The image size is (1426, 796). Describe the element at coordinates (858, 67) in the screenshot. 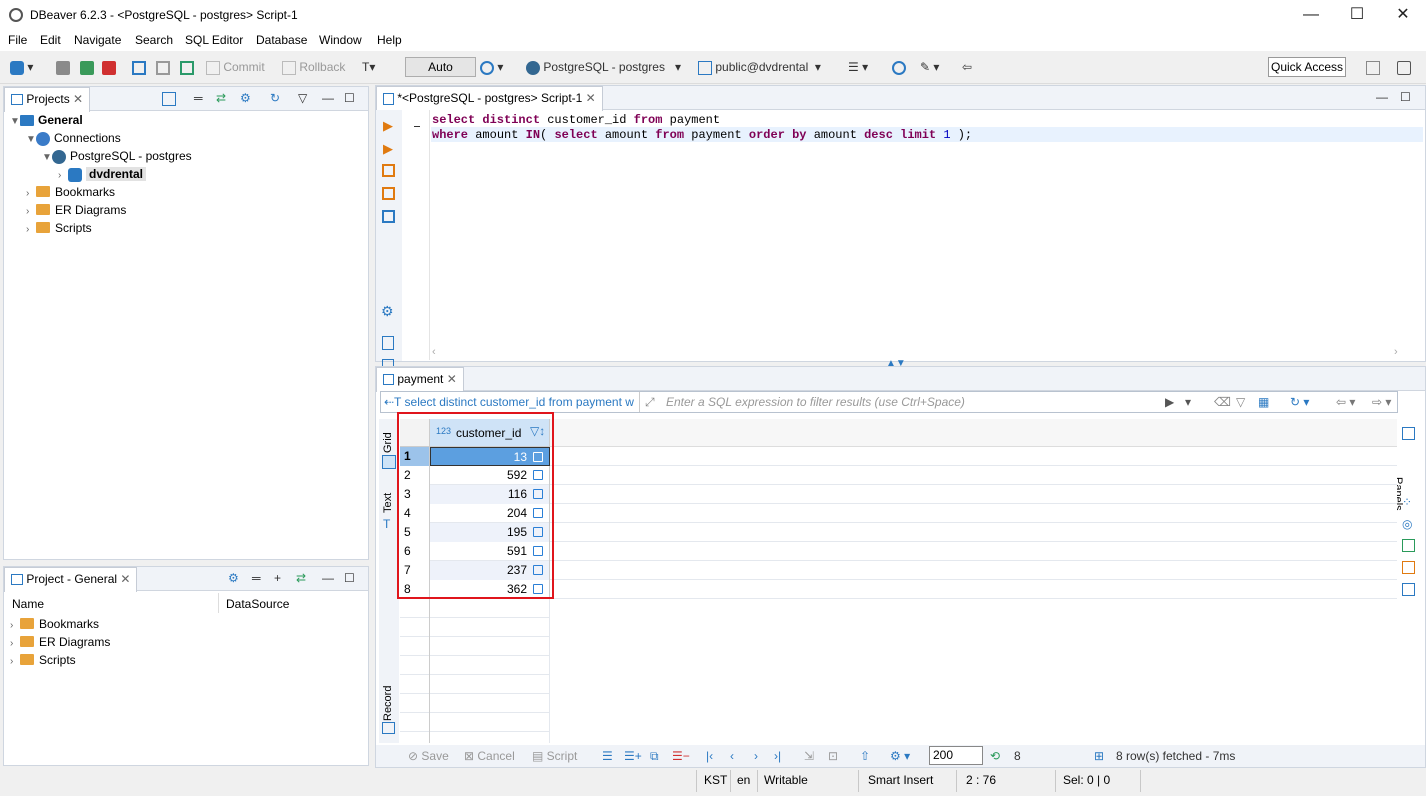

I see `format-icon: ☰ ▾` at that location.